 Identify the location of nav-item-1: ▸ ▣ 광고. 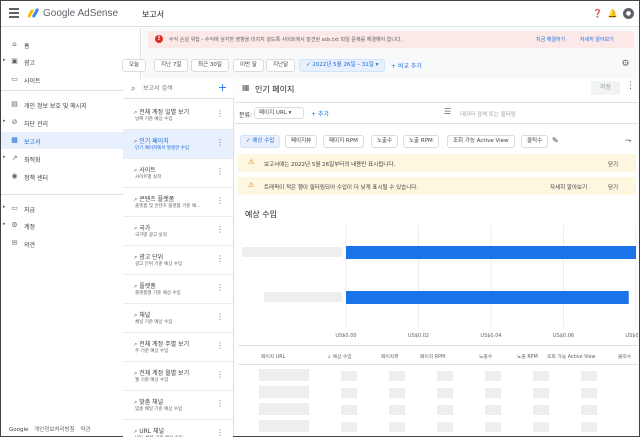
(70, 61).